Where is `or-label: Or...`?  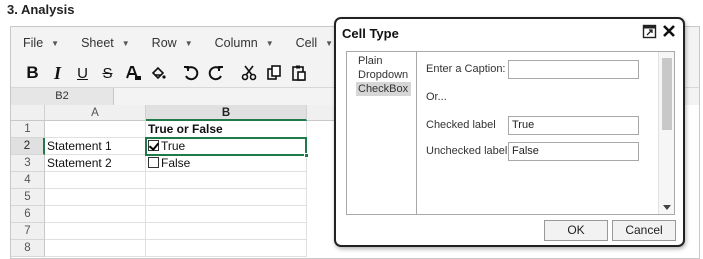
or-label: Or... is located at coordinates (436, 97).